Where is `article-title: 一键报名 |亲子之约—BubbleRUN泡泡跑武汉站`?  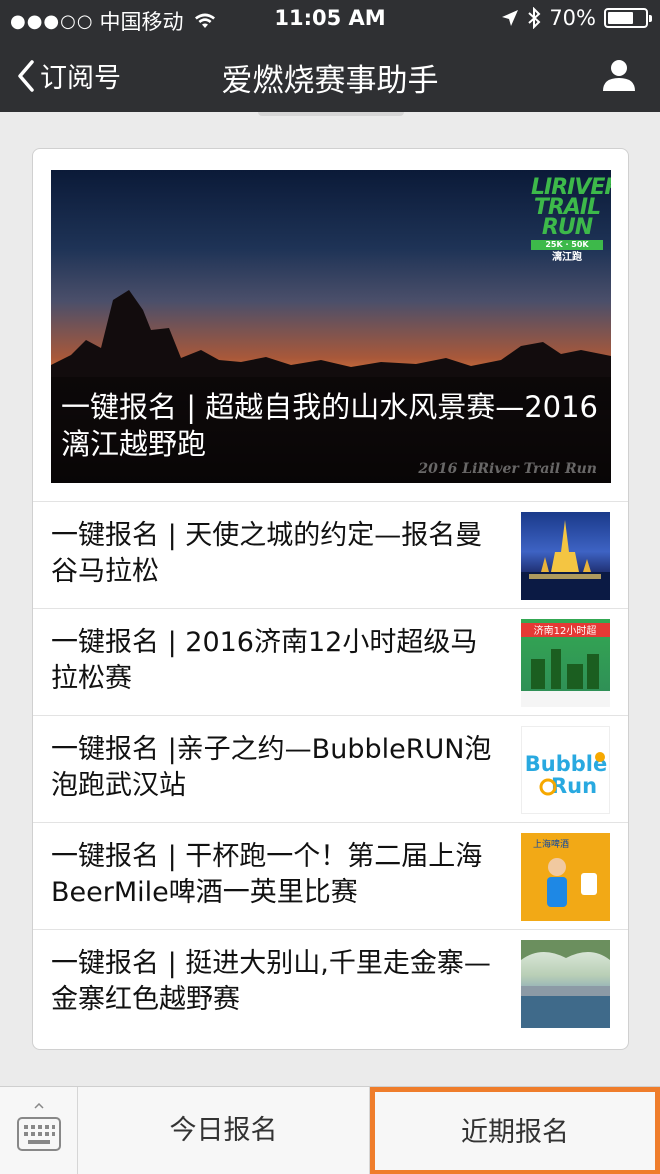
article-title: 一键报名 |亲子之约—BubbleRUN泡泡跑武汉站 is located at coordinates (271, 767).